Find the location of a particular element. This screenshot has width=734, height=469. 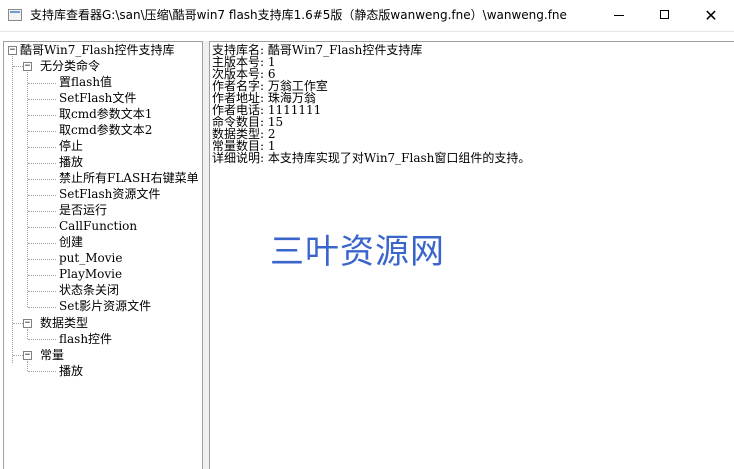

tree-item: SetFlash资源文件 is located at coordinates (109, 194).